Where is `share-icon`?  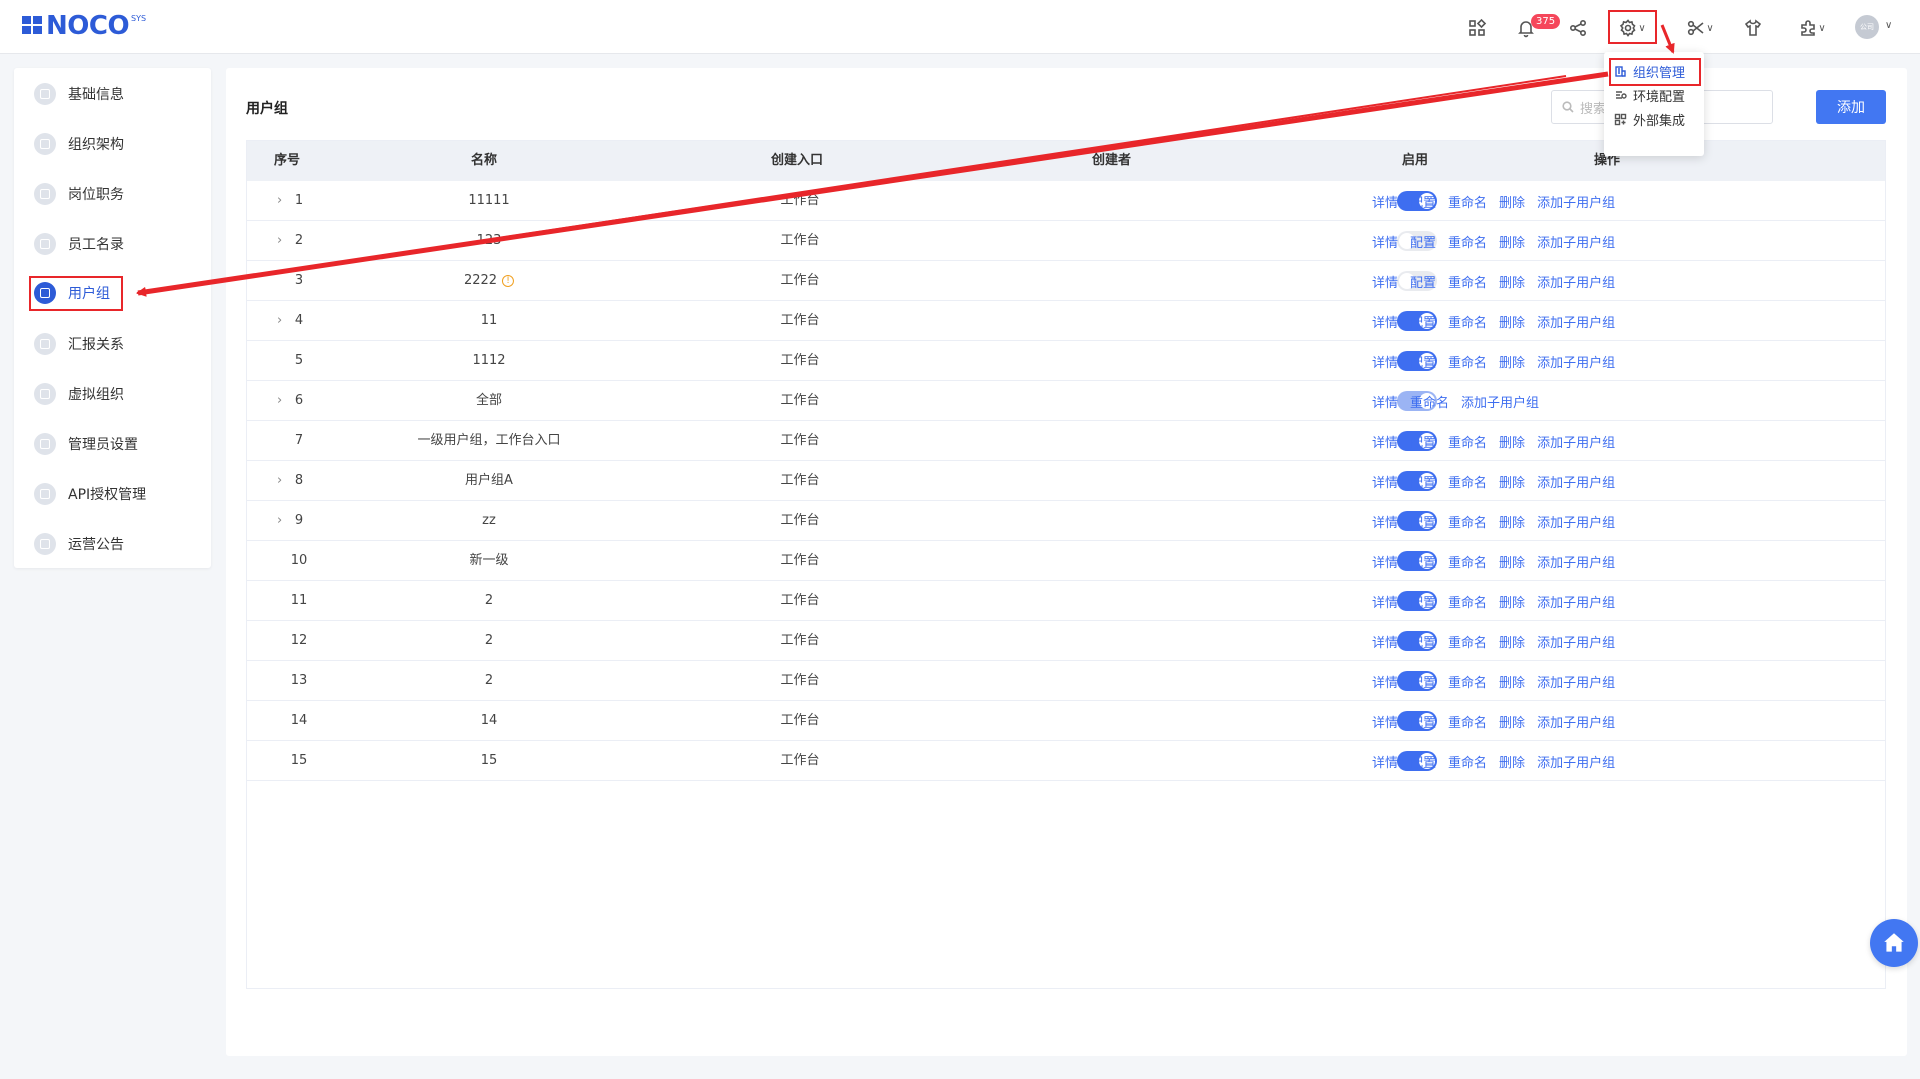 share-icon is located at coordinates (1578, 28).